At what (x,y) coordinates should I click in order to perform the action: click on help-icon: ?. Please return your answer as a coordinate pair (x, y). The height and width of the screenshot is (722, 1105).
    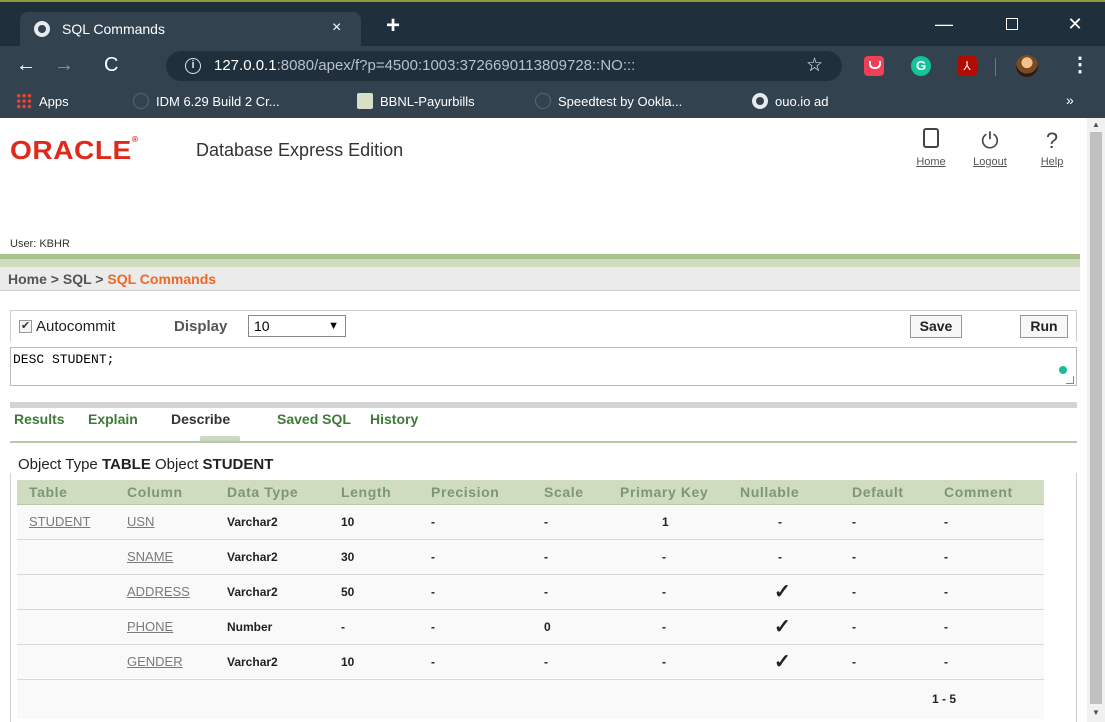
    Looking at the image, I should click on (1052, 140).